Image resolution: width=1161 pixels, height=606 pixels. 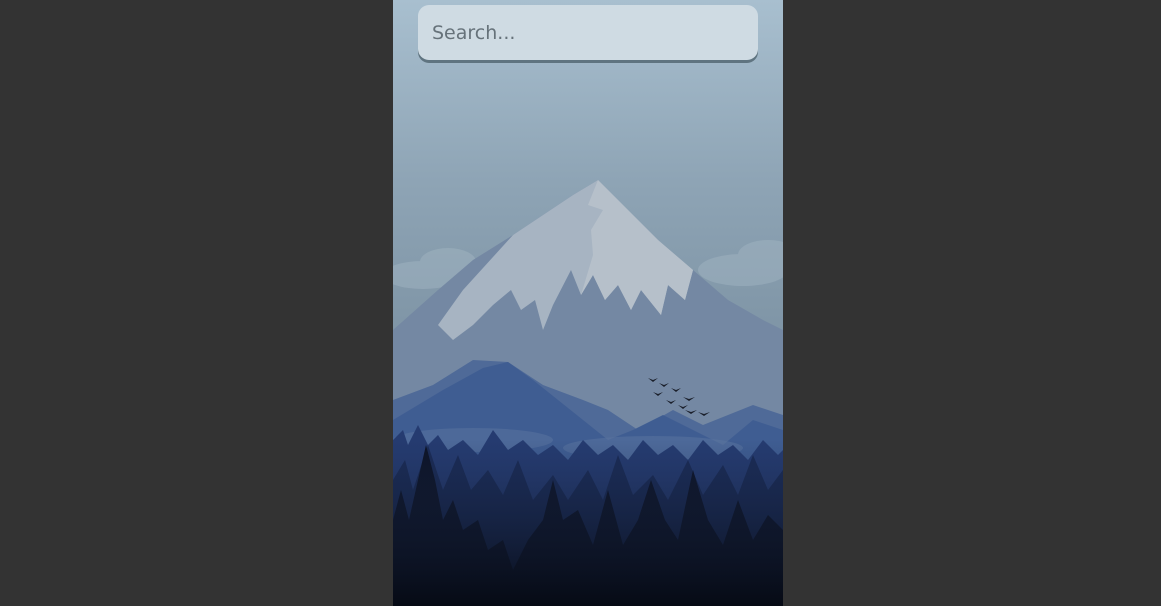 I want to click on search-input, so click(x=588, y=32).